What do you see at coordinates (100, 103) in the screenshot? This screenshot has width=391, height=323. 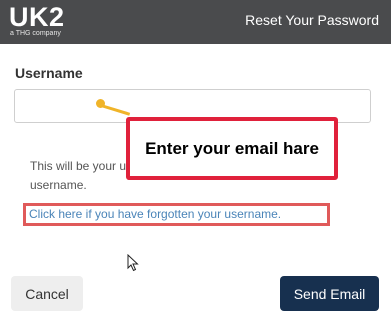 I see `callout-pointer-dot` at bounding box center [100, 103].